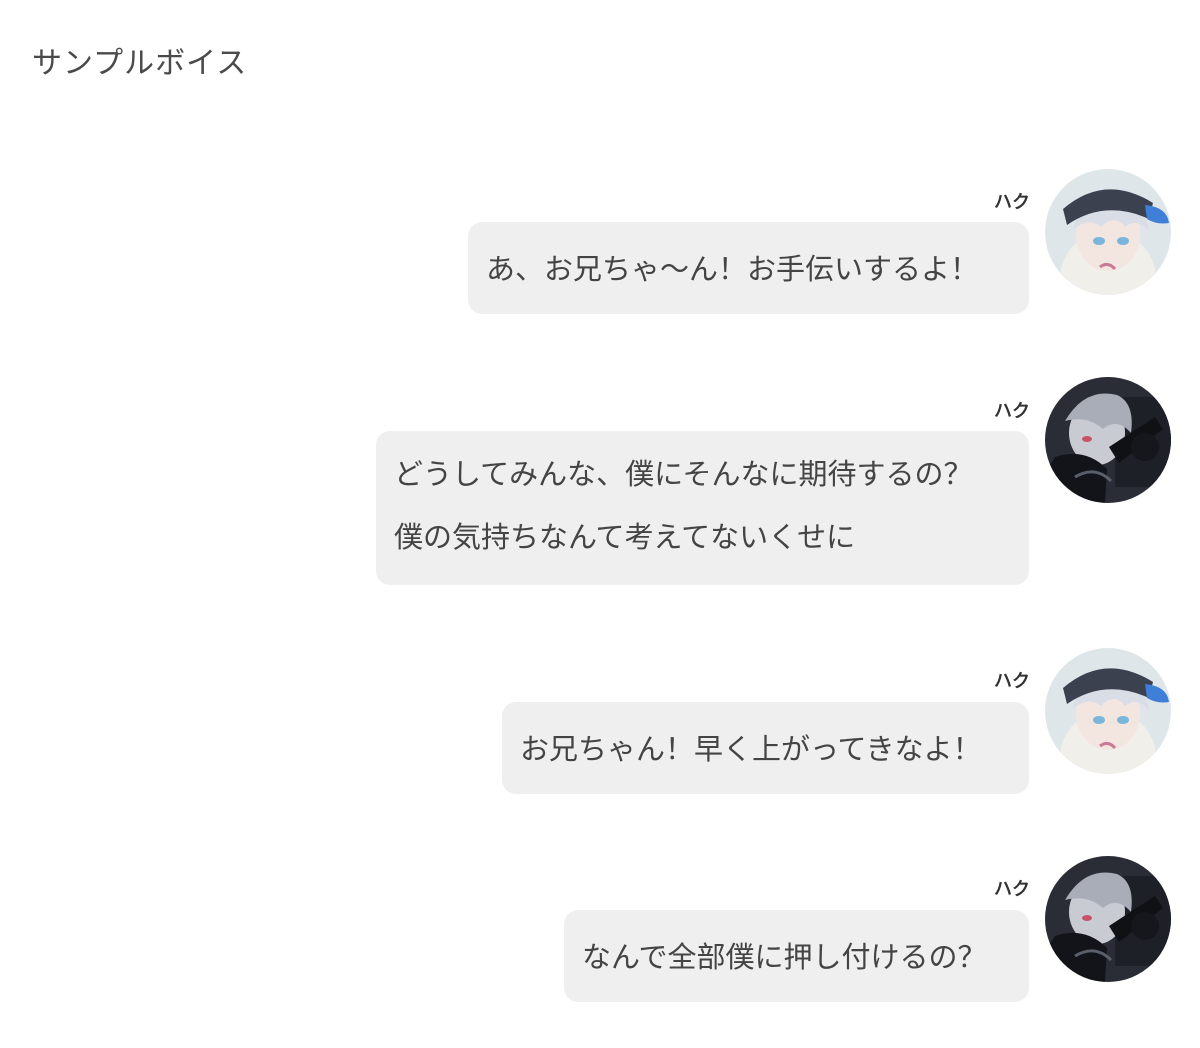 This screenshot has height=1048, width=1200. What do you see at coordinates (751, 749) in the screenshot?
I see `voice-line: お兄ちゃん！早く上がってきなよ！` at bounding box center [751, 749].